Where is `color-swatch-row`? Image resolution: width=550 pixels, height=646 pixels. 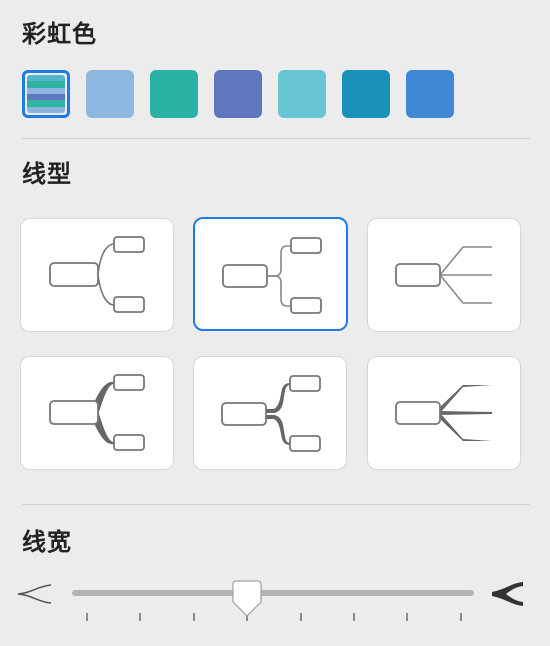
color-swatch-row is located at coordinates (238, 94).